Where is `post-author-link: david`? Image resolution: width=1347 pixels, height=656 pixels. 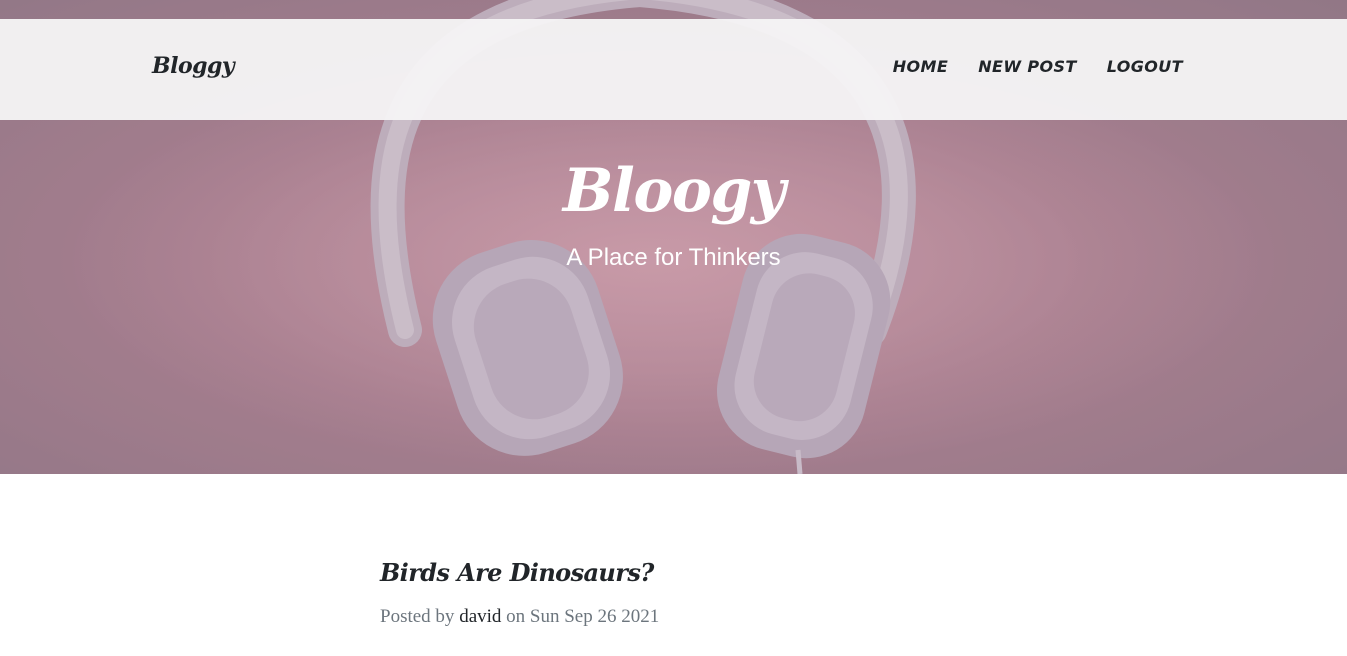 post-author-link: david is located at coordinates (480, 616).